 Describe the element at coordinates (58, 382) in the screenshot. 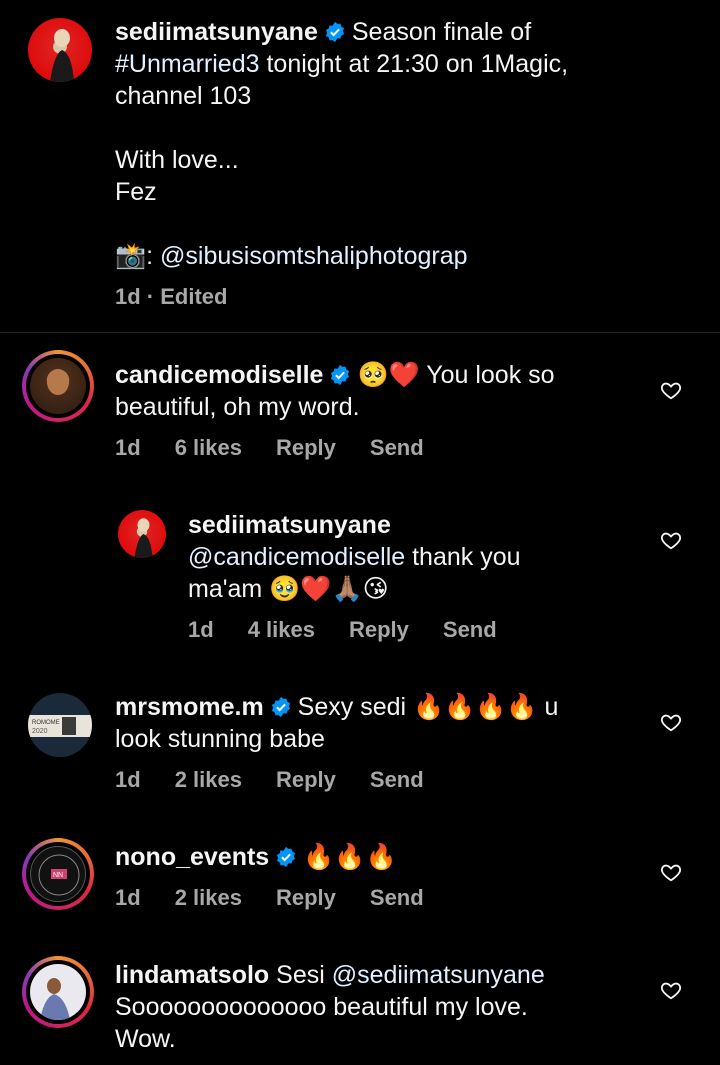

I see `avatar-face-icon` at that location.